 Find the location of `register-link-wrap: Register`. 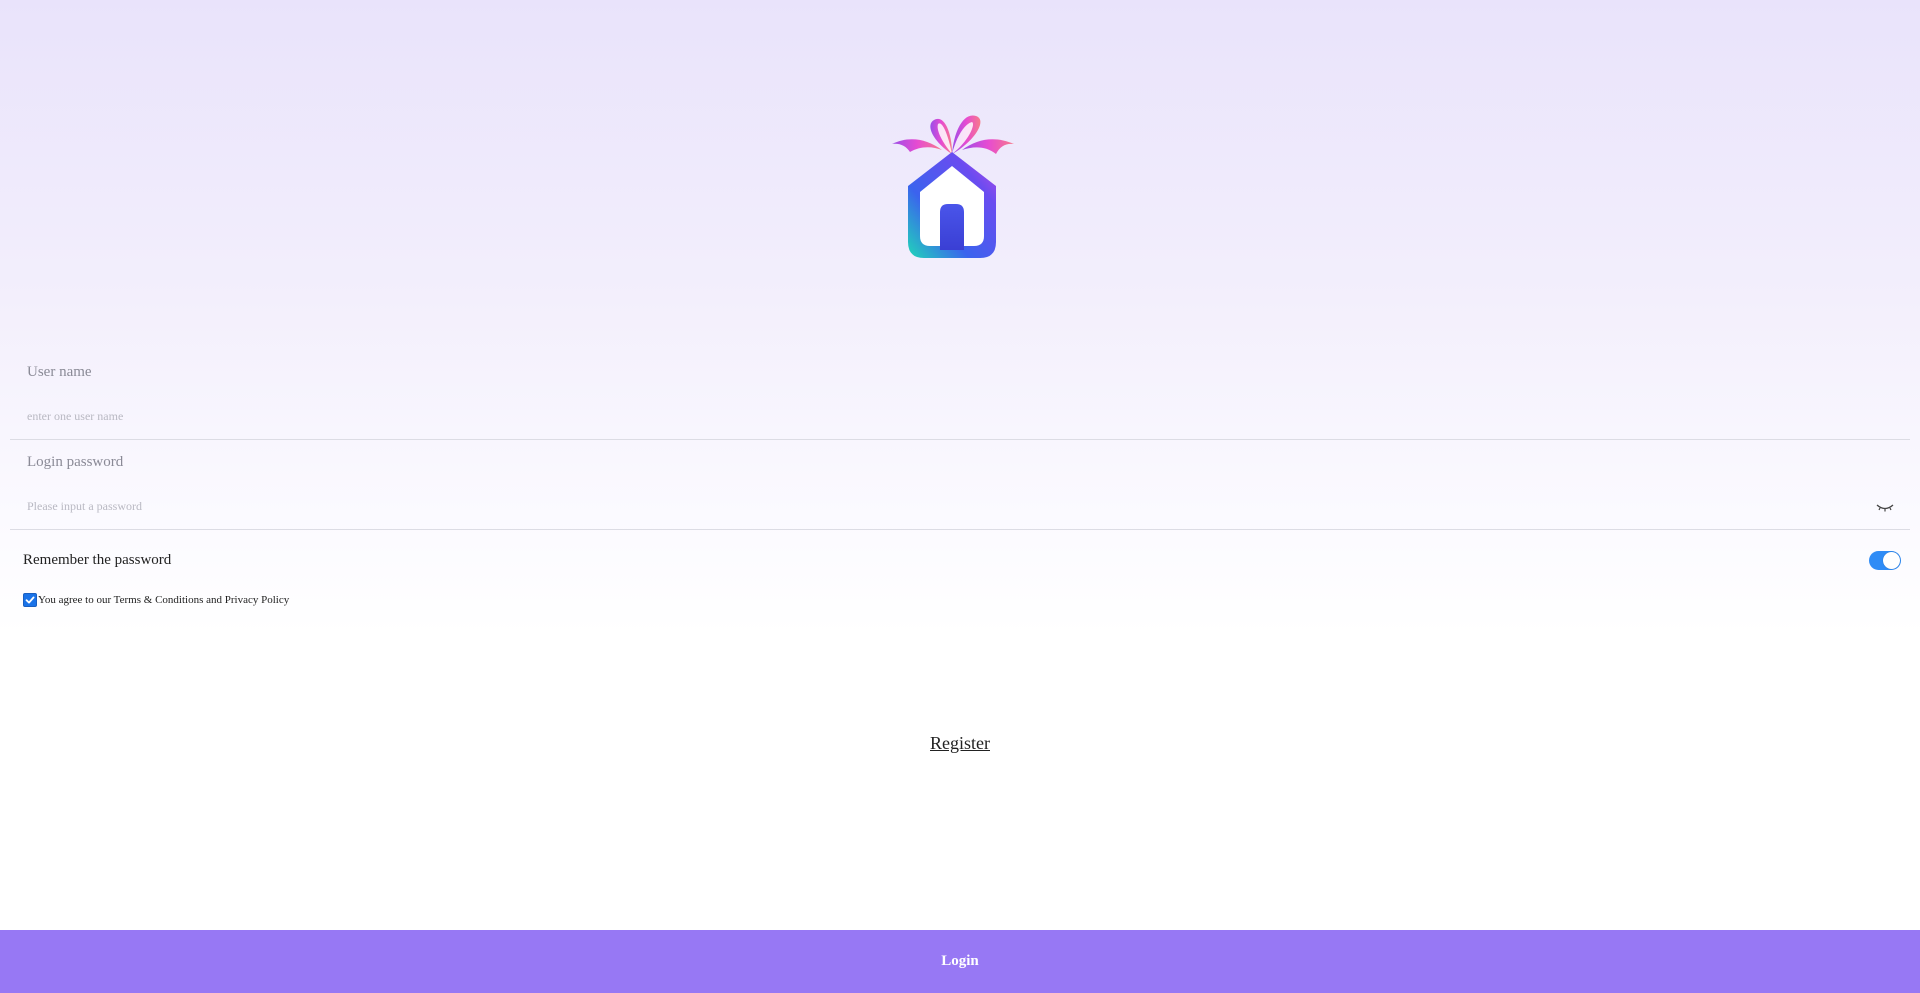

register-link-wrap: Register is located at coordinates (960, 743).